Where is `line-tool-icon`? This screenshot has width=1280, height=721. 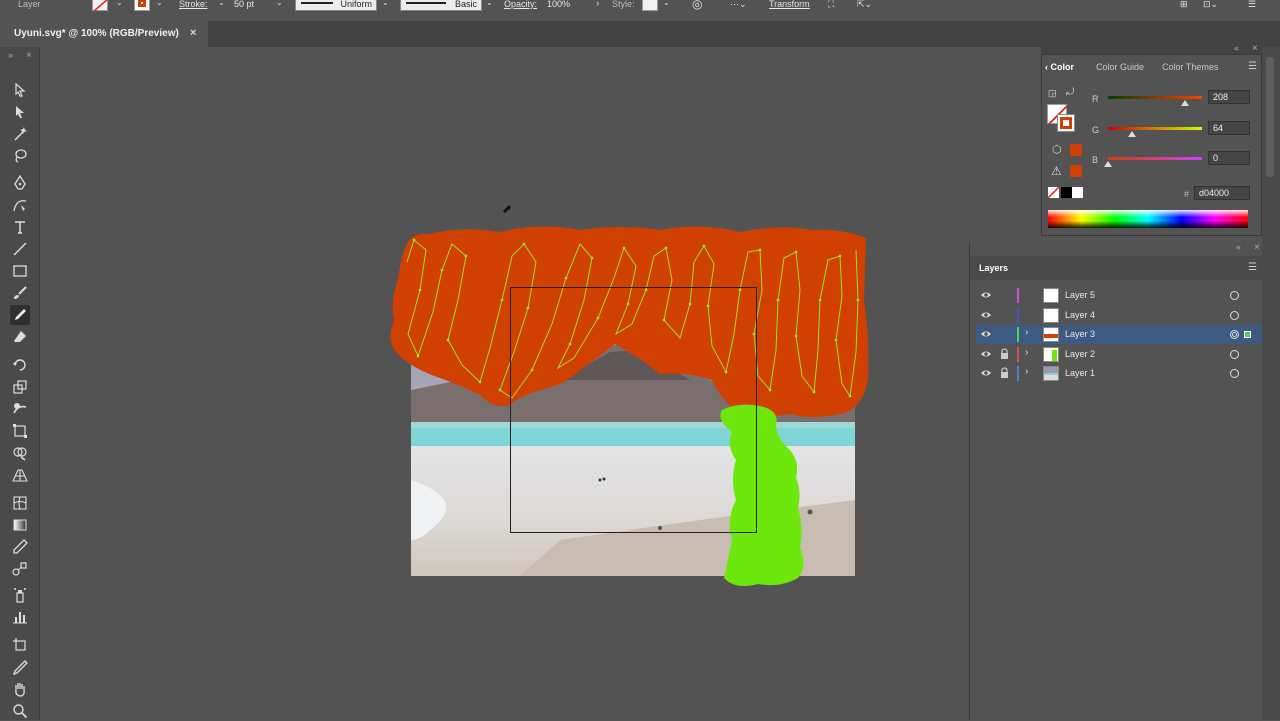
line-tool-icon is located at coordinates (20, 249).